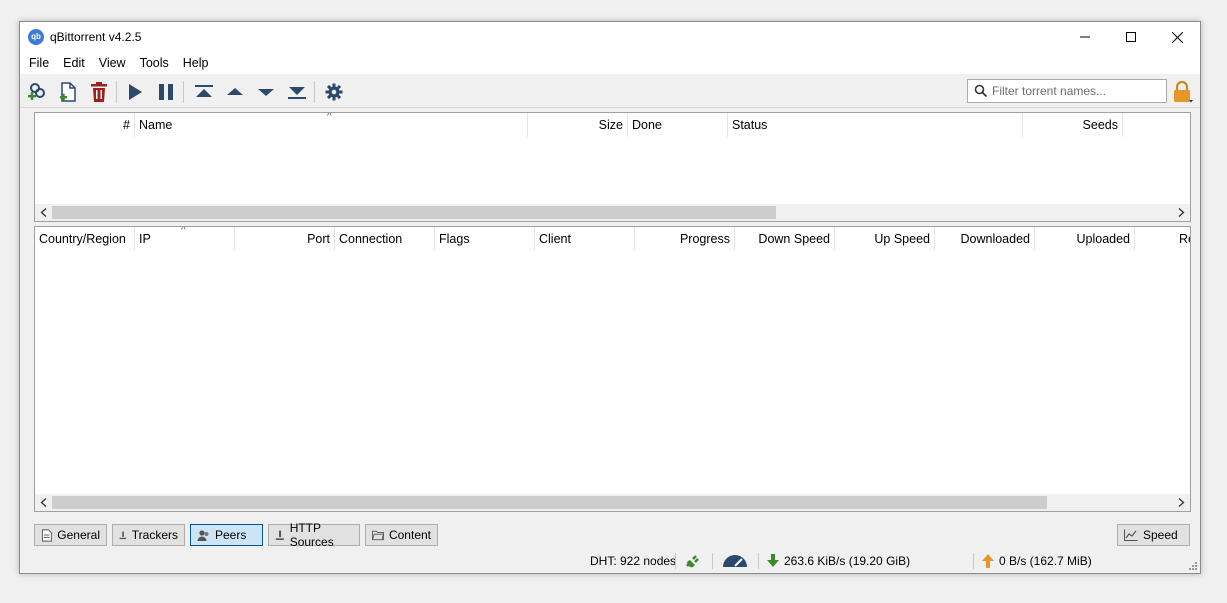 This screenshot has height=603, width=1227. Describe the element at coordinates (981, 91) in the screenshot. I see `search-icon` at that location.